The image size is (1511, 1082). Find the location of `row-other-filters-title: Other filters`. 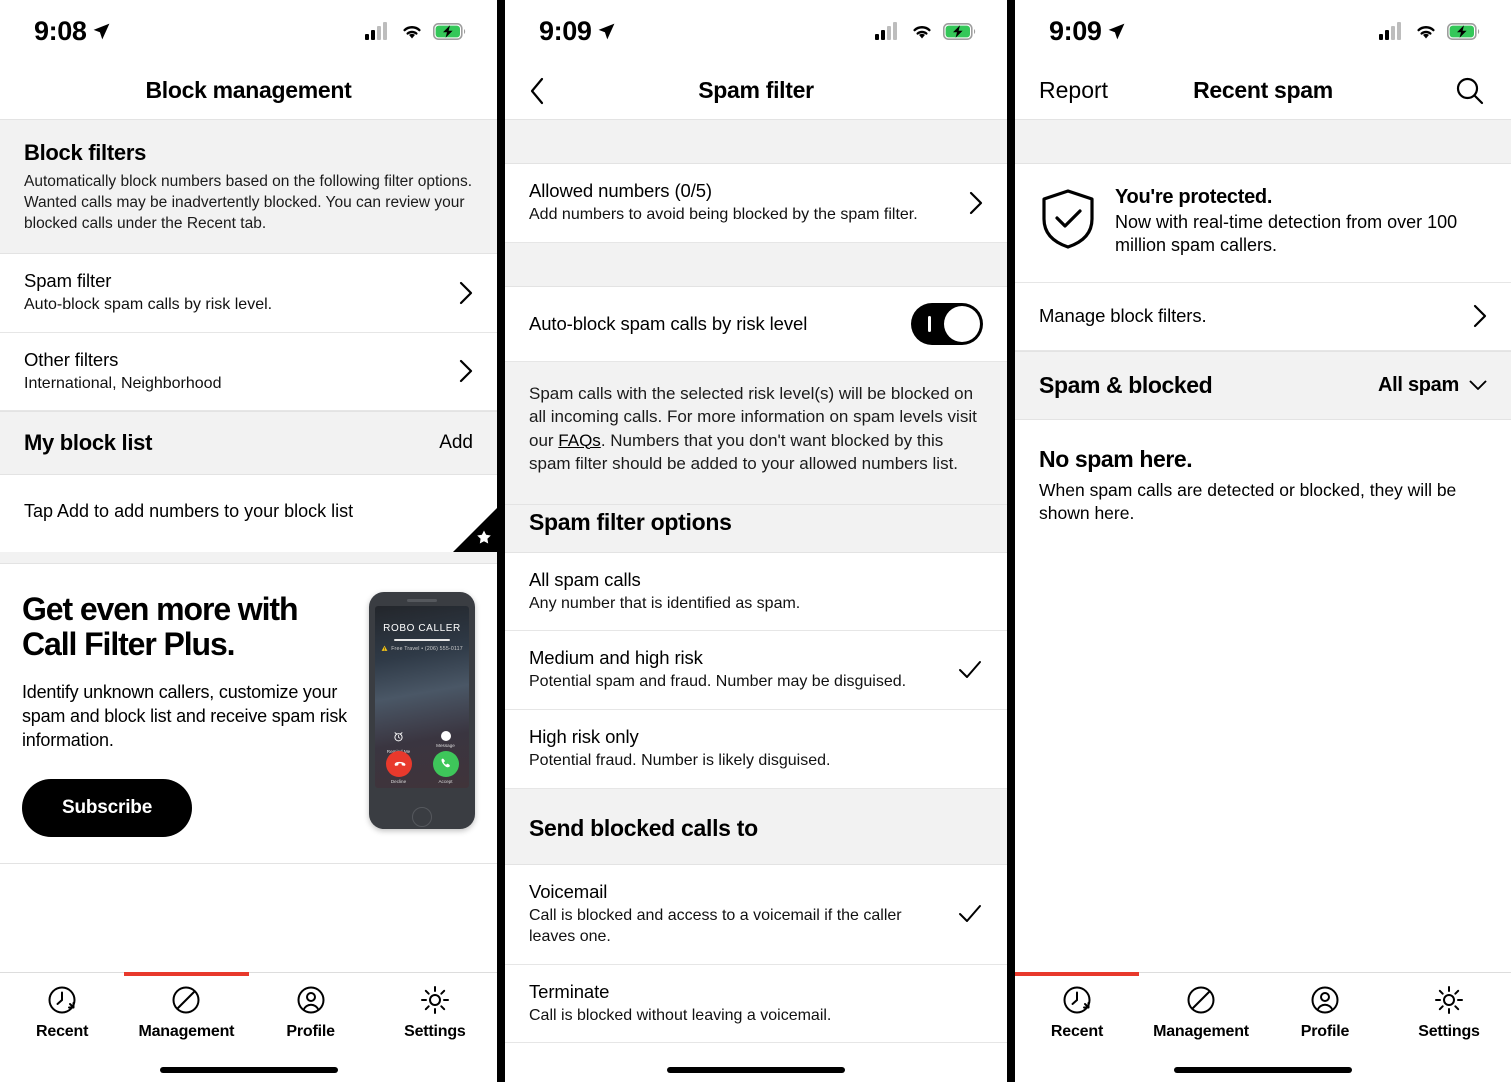

row-other-filters-title: Other filters is located at coordinates (71, 359).